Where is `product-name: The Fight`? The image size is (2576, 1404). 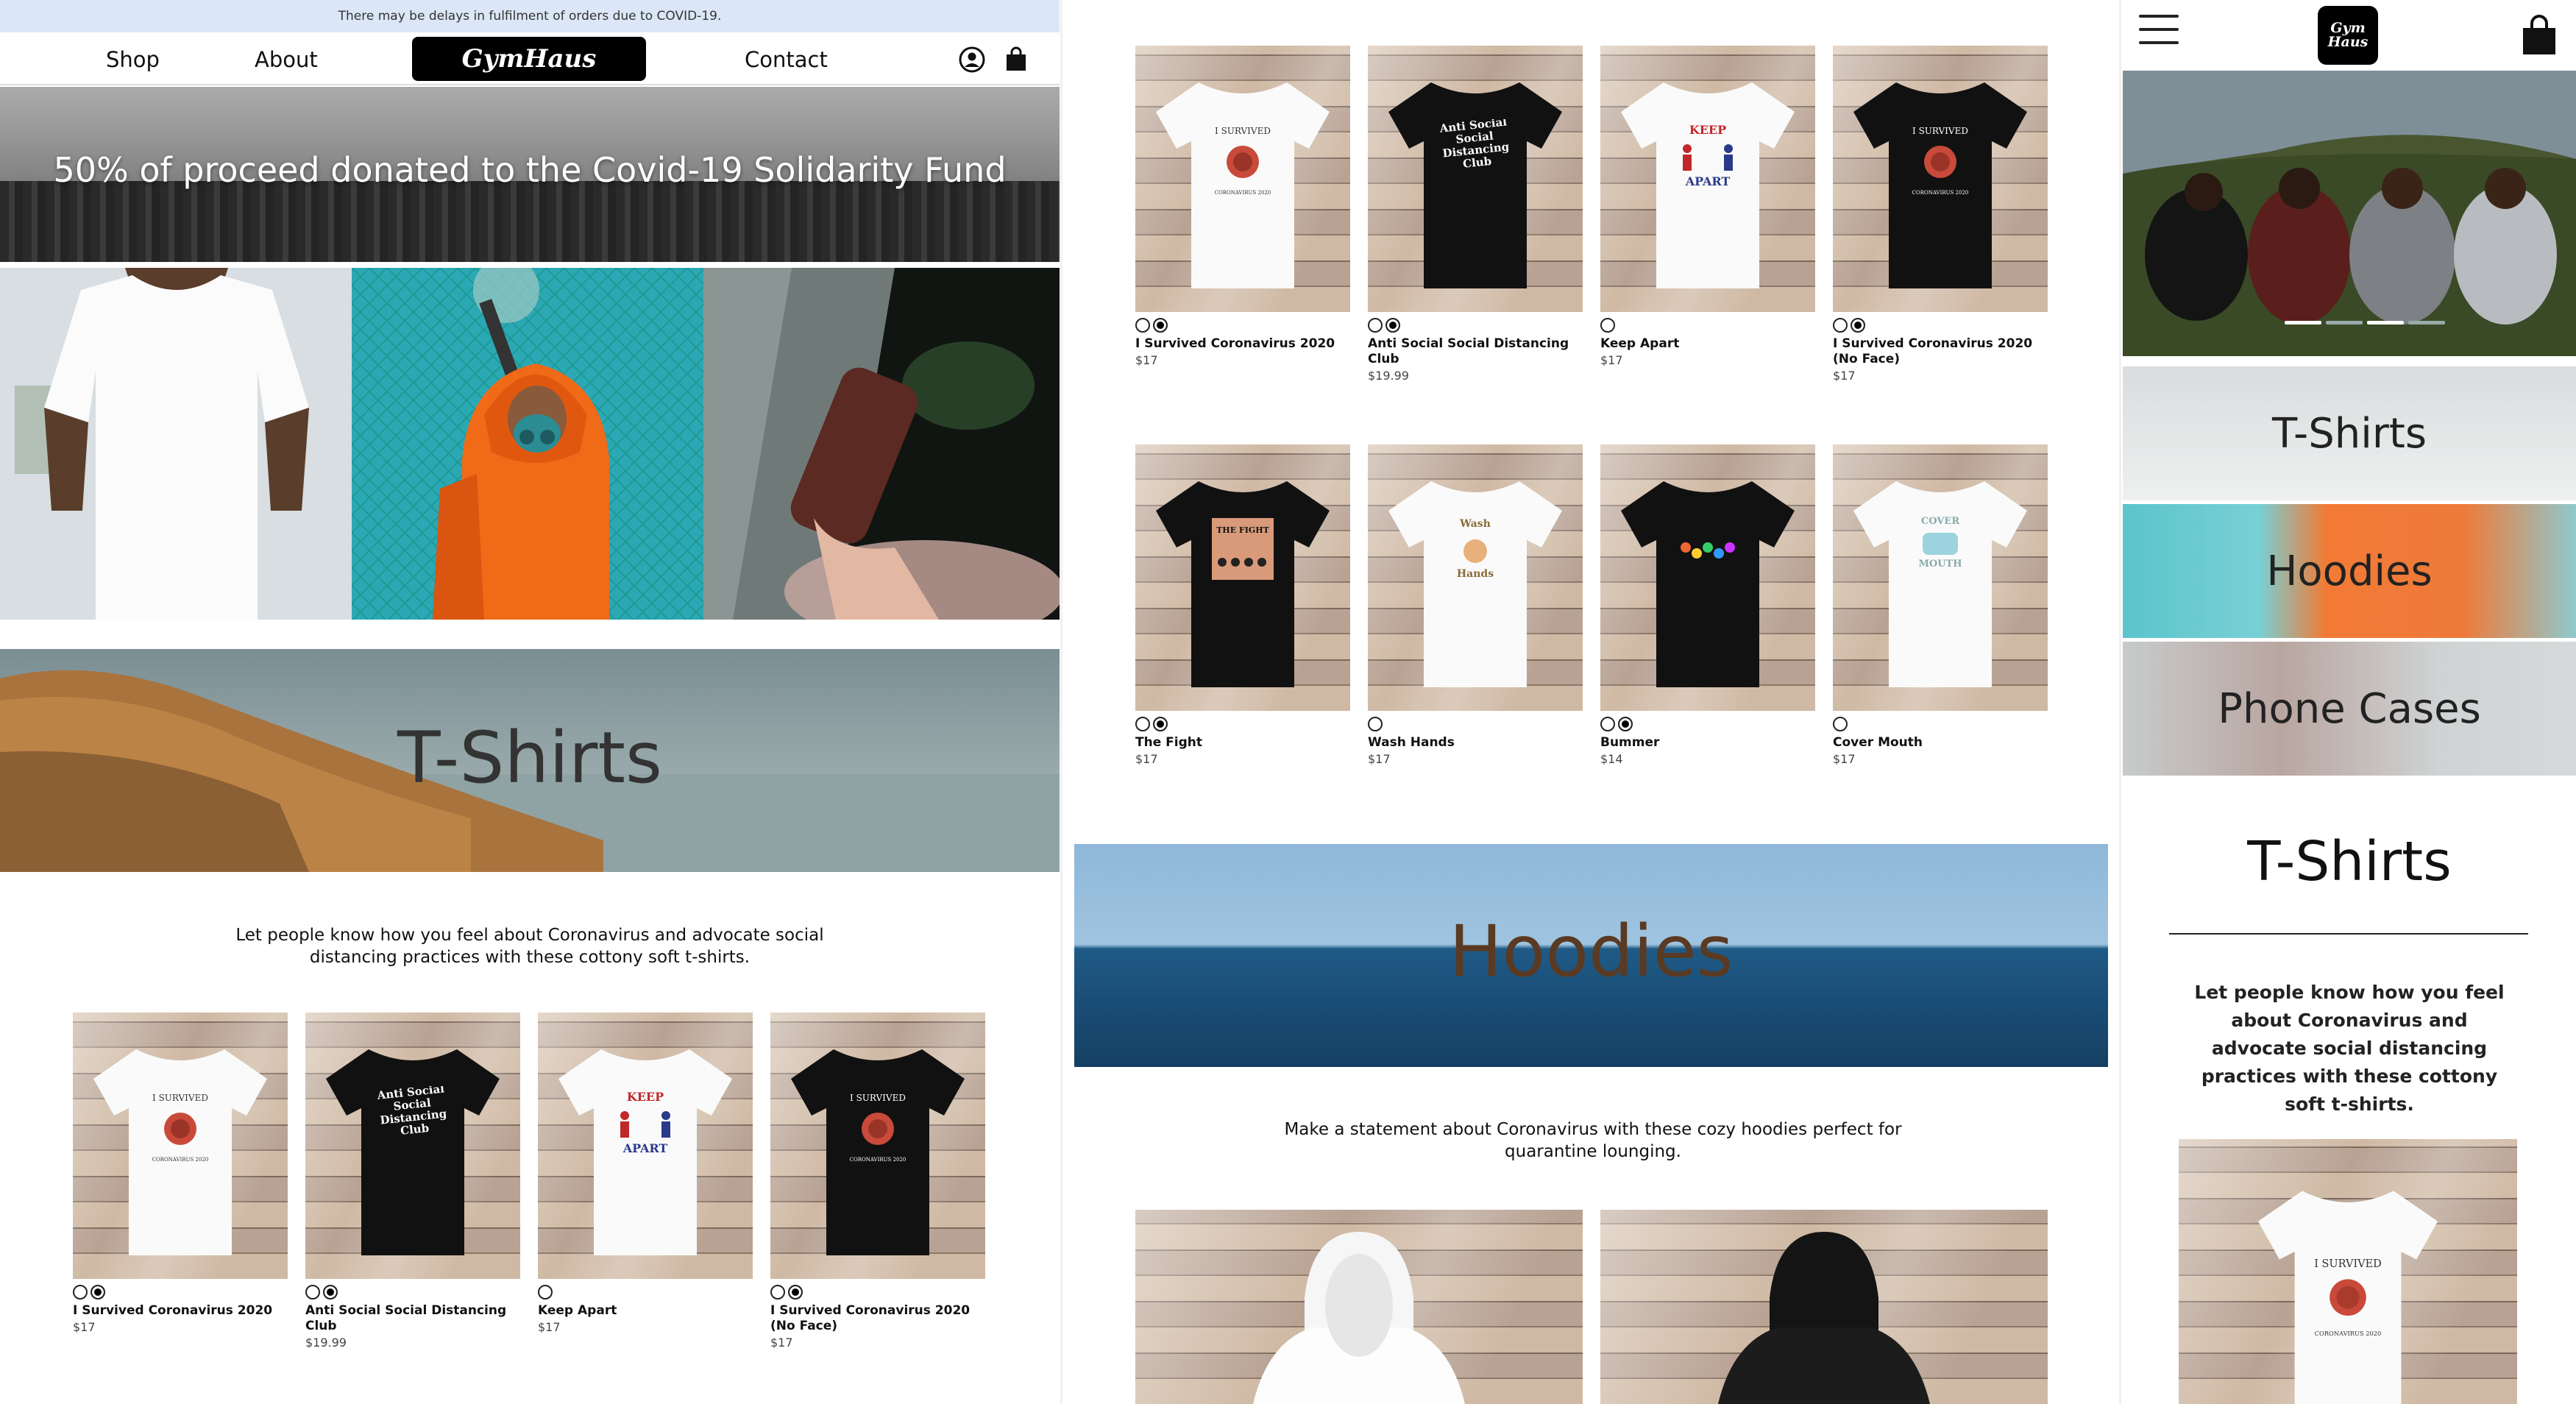 product-name: The Fight is located at coordinates (1242, 743).